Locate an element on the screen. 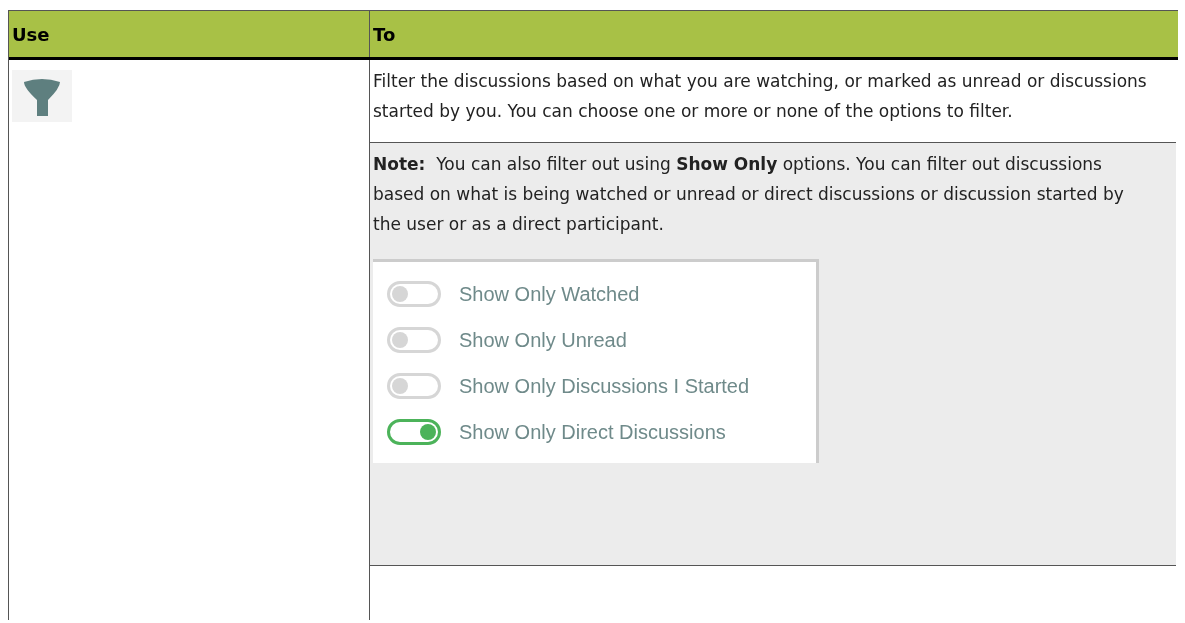  column-header: Use is located at coordinates (31, 34).